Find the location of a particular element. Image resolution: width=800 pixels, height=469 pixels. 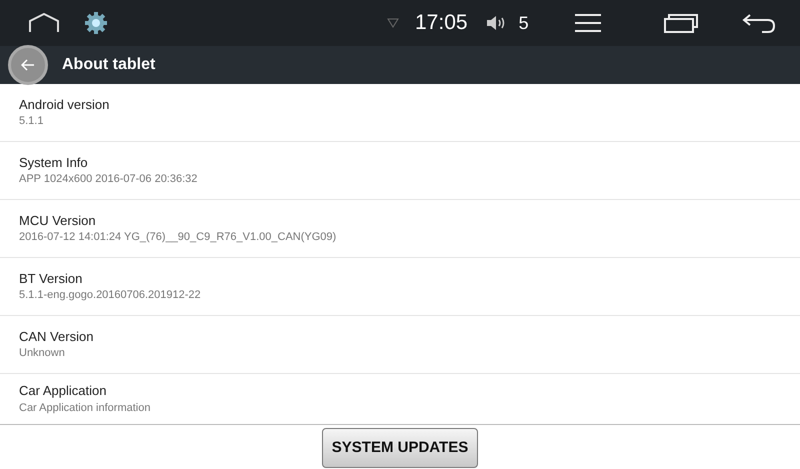

gear-icon is located at coordinates (96, 23).